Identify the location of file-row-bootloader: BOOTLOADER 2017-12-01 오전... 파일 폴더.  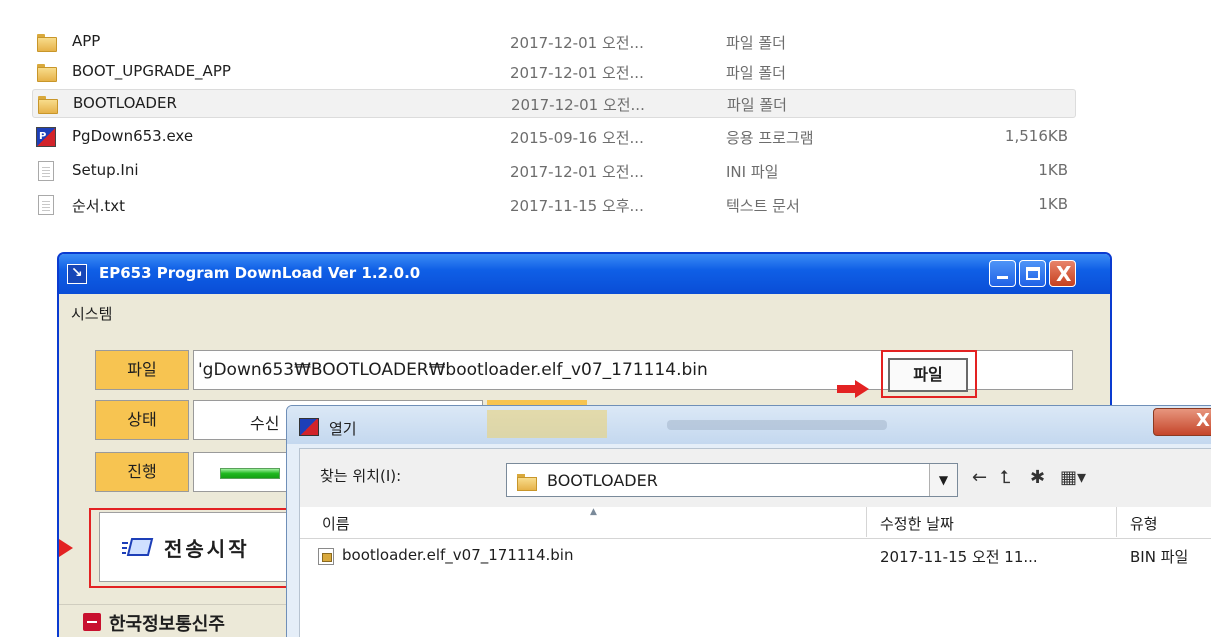
(554, 103).